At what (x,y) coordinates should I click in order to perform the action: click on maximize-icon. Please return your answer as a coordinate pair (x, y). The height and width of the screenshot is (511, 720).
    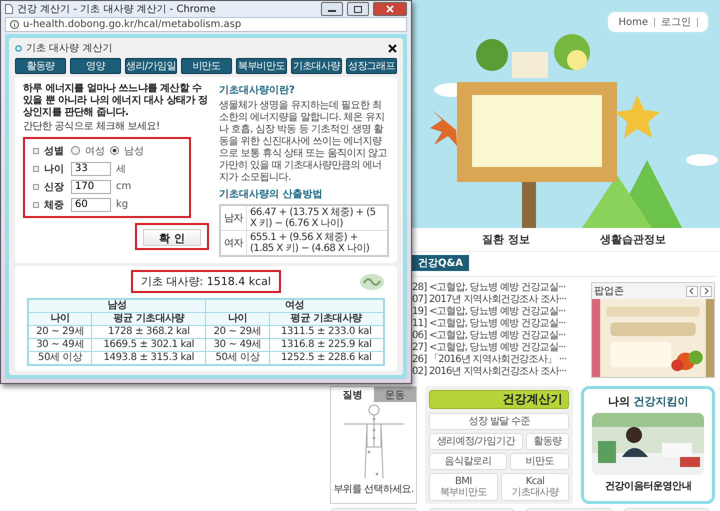
    Looking at the image, I should click on (358, 9).